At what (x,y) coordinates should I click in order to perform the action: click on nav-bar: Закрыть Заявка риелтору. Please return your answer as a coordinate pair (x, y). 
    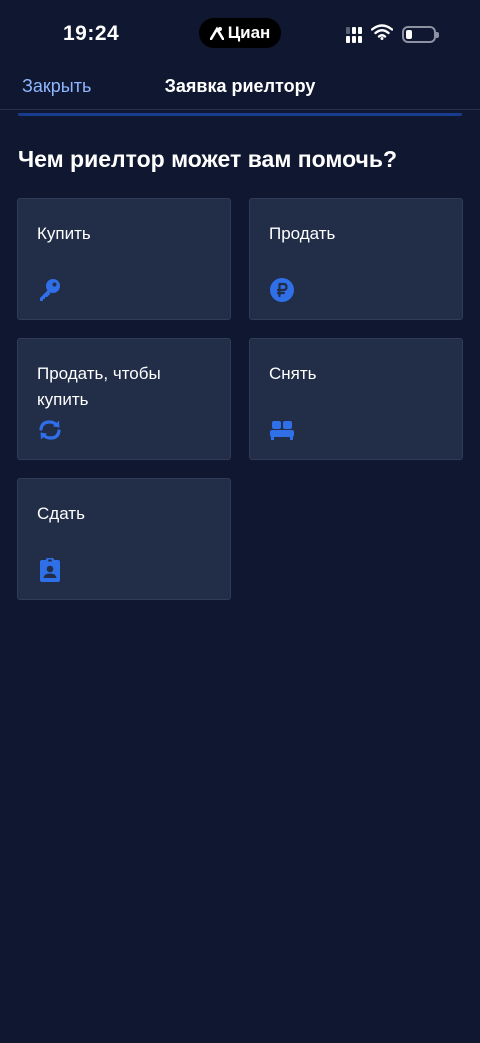
    Looking at the image, I should click on (240, 90).